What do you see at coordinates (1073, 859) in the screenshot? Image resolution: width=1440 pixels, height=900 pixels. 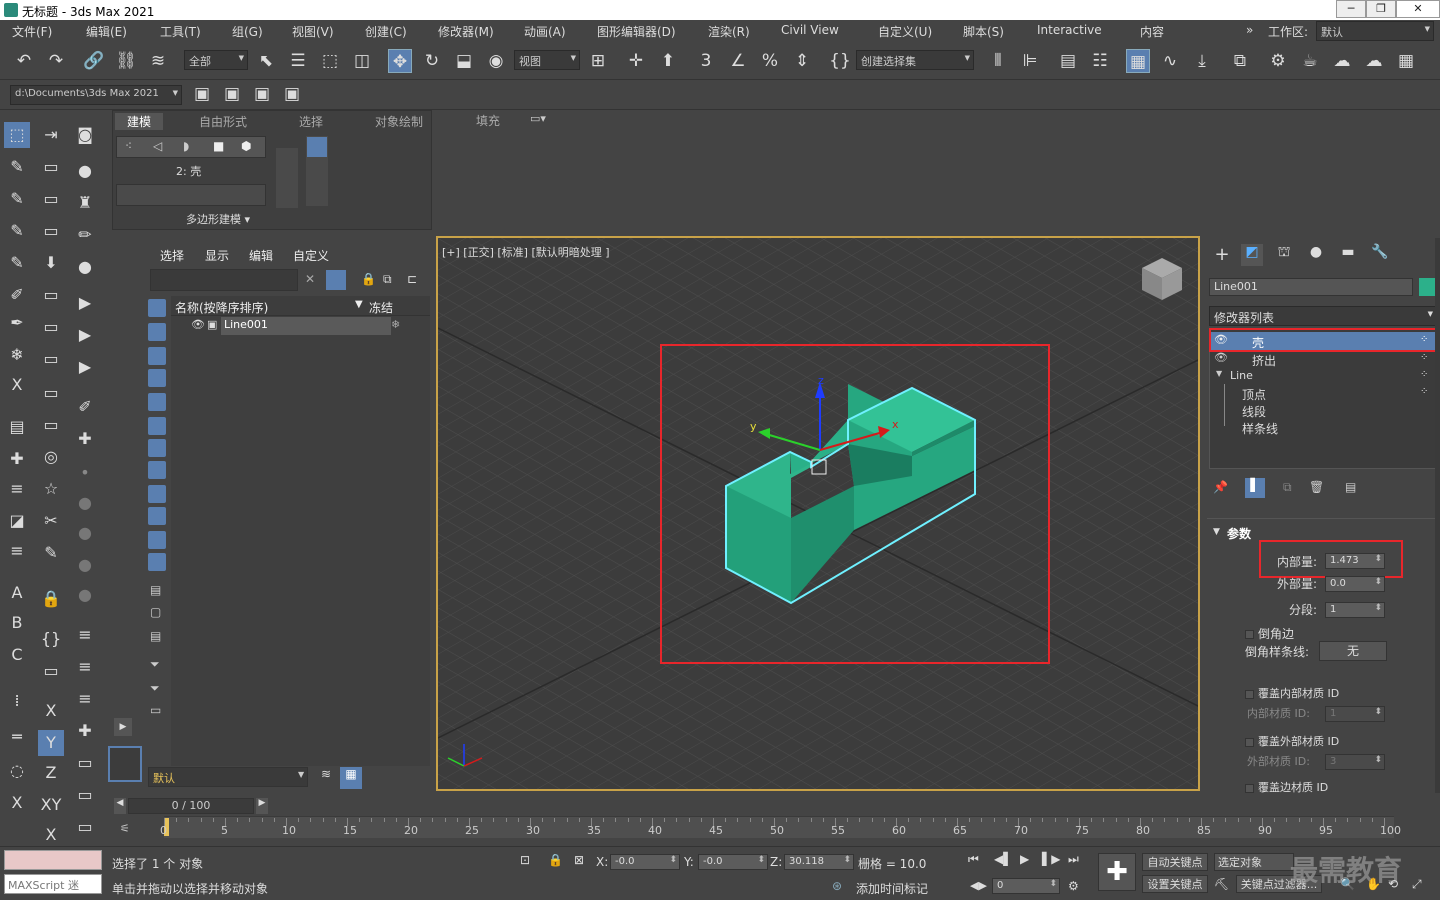 I see `goto-end-icon: ⏭` at bounding box center [1073, 859].